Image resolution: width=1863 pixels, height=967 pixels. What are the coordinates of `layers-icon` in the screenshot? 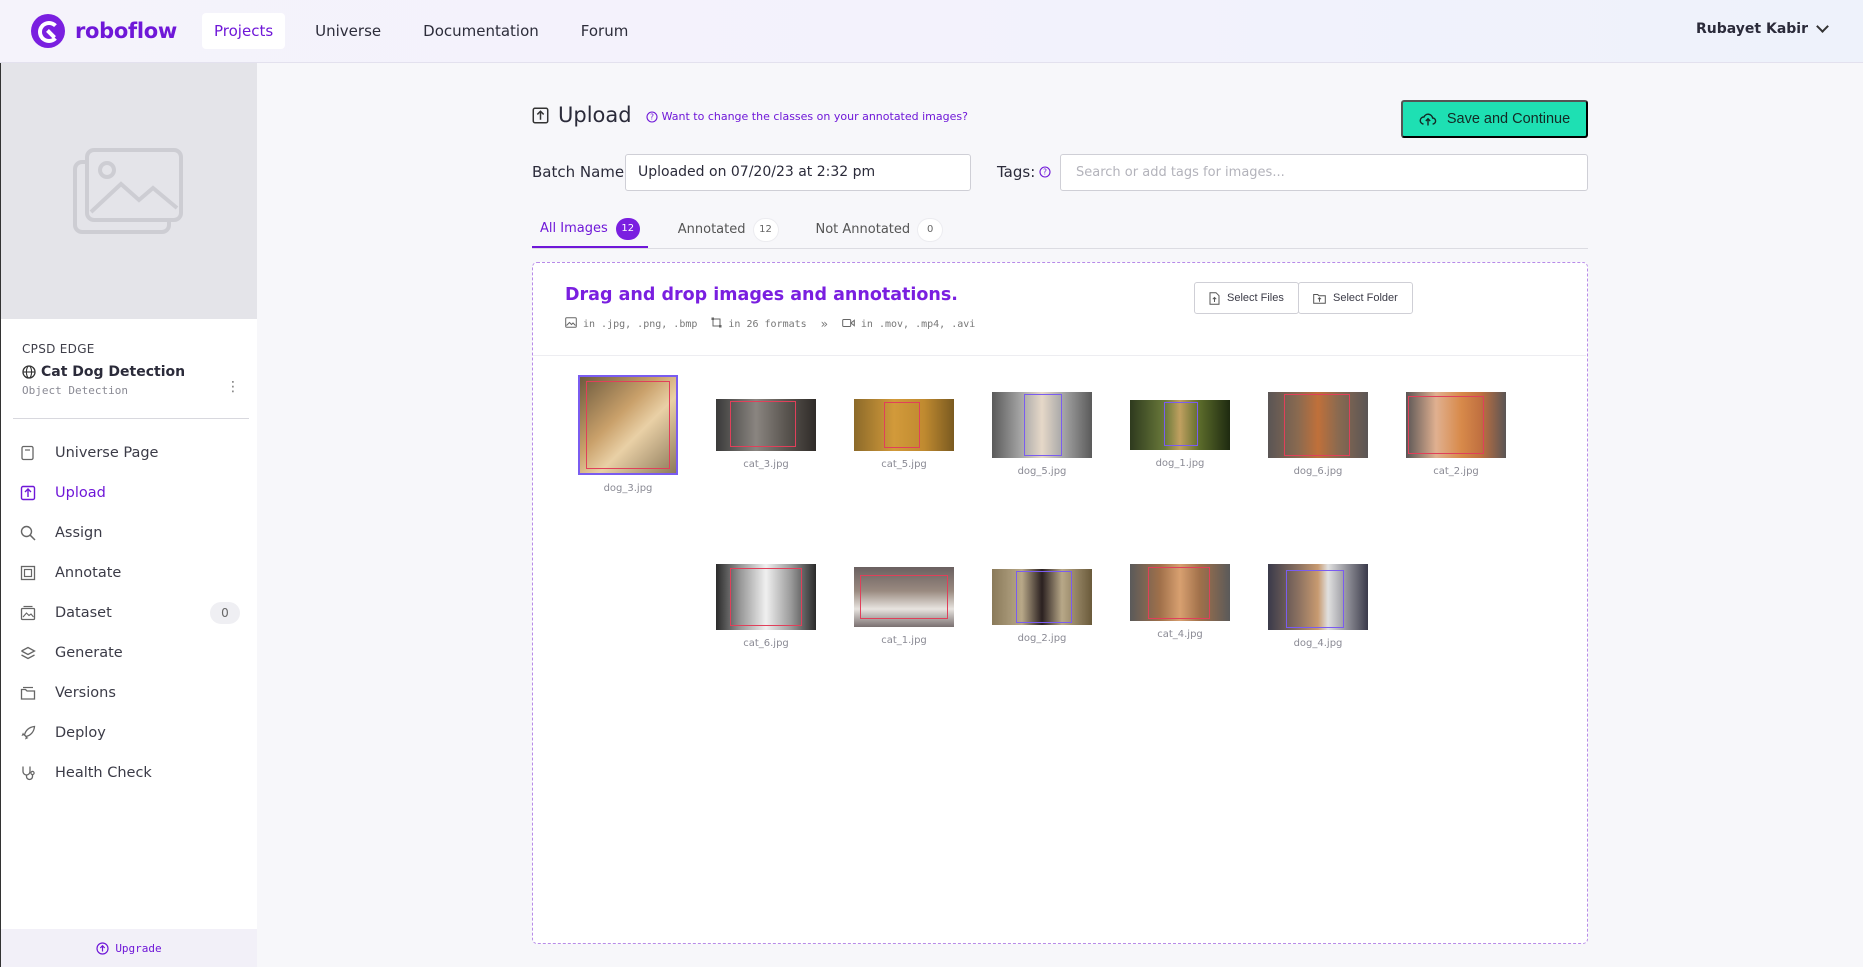 It's located at (28, 653).